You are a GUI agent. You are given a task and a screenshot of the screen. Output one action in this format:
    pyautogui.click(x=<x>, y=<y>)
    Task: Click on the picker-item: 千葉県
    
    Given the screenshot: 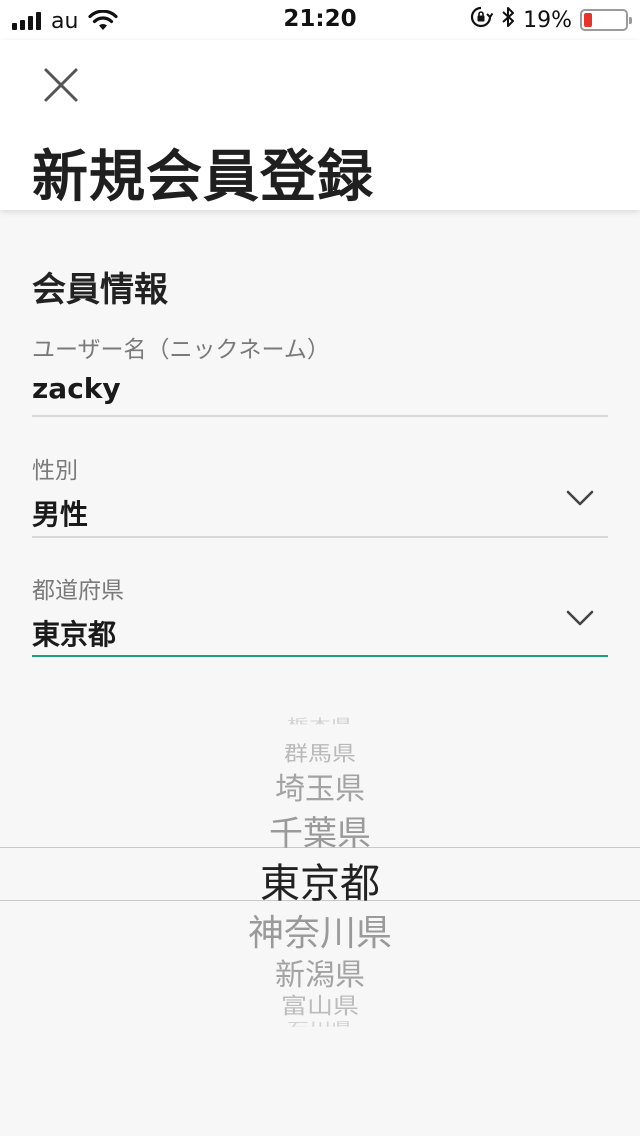 What is the action you would take?
    pyautogui.click(x=320, y=830)
    